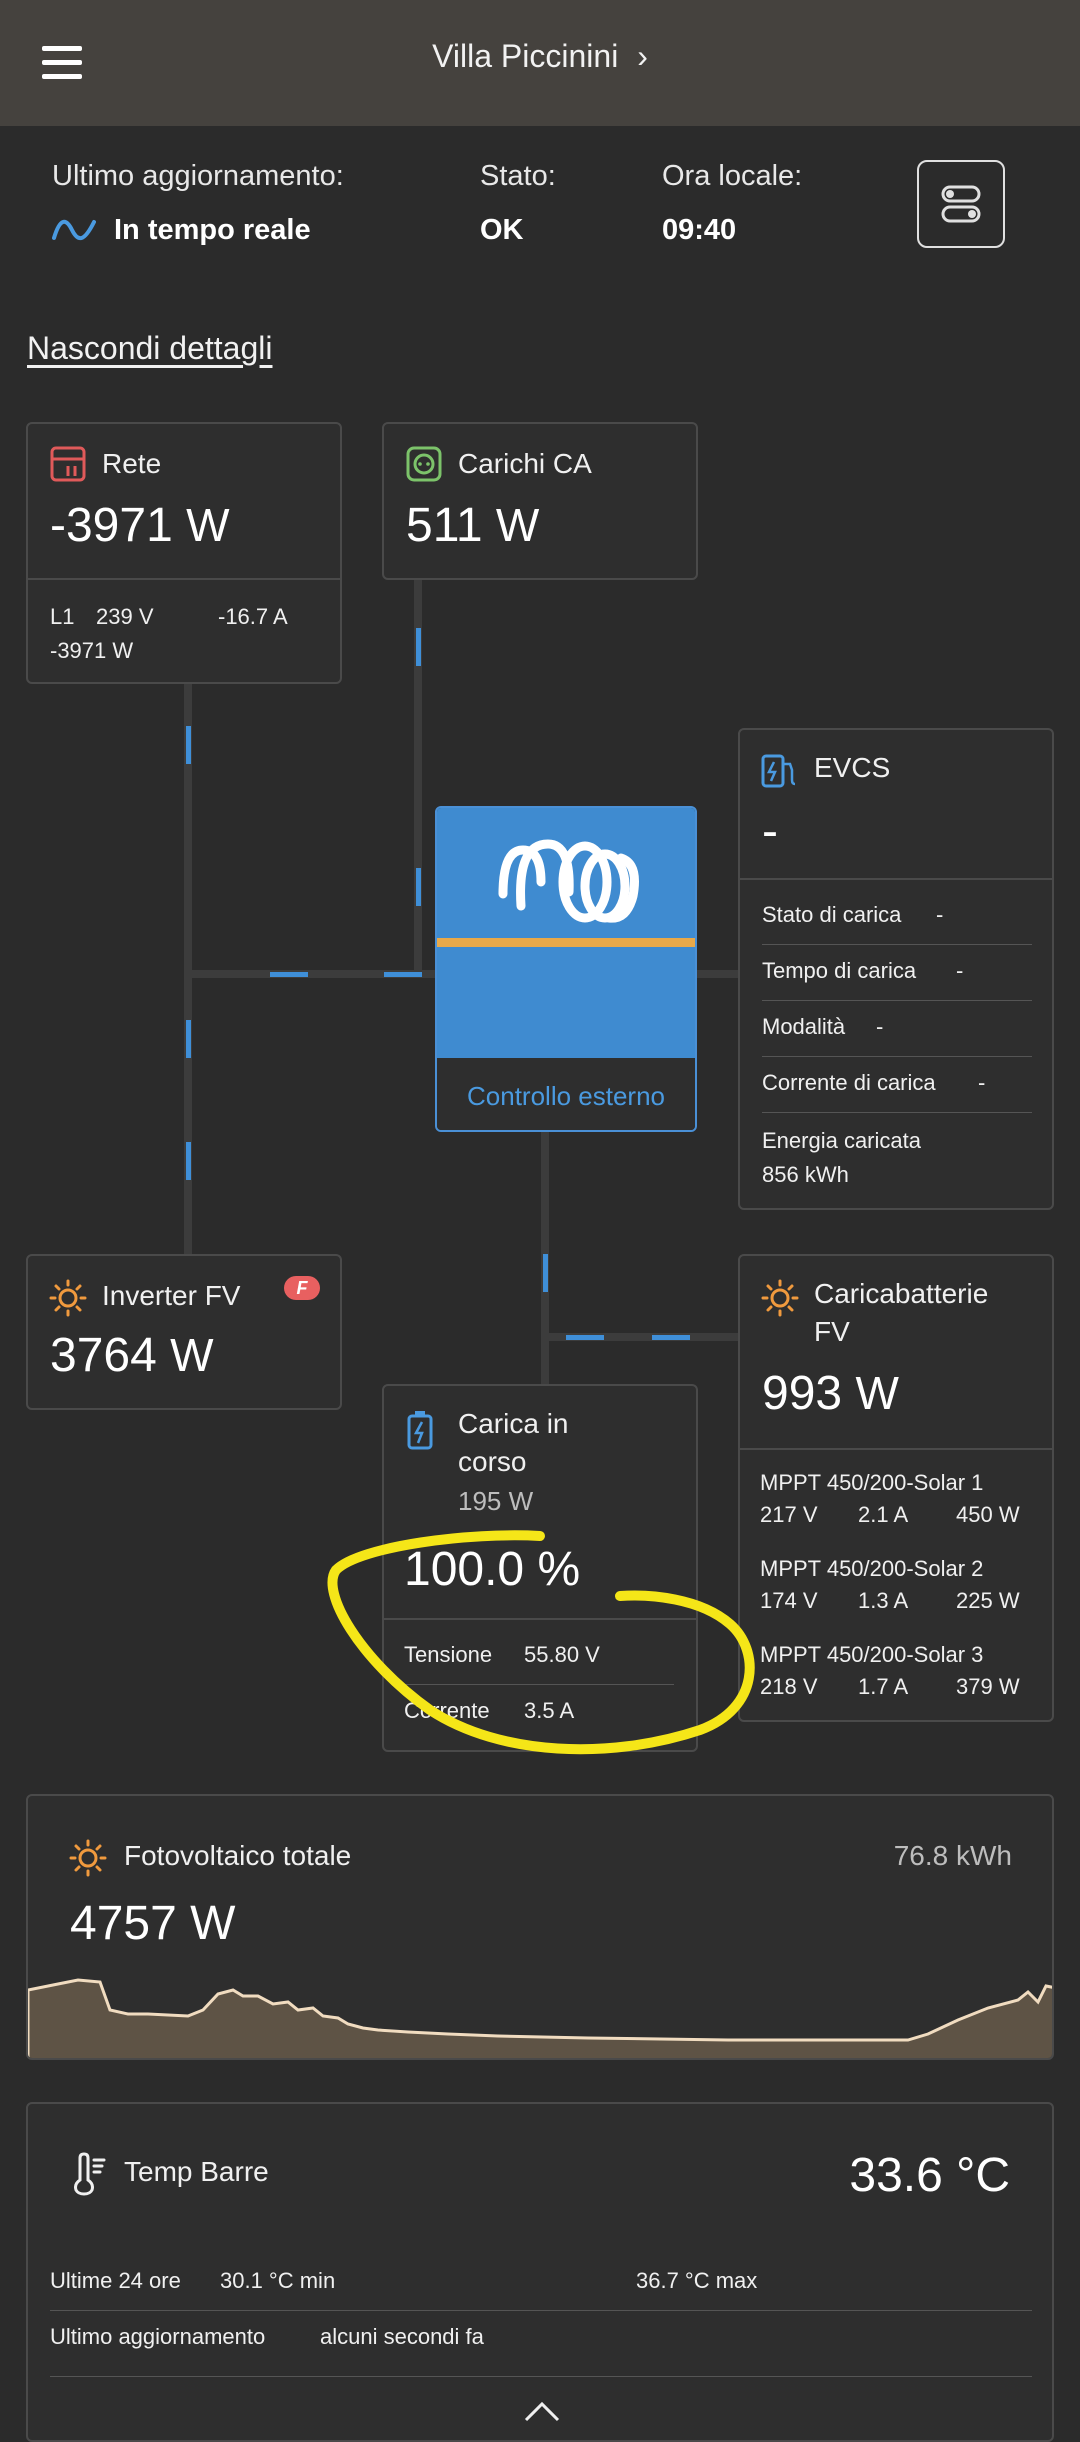 This screenshot has width=1080, height=2442. What do you see at coordinates (496, 1501) in the screenshot?
I see `battery-power: 195 W` at bounding box center [496, 1501].